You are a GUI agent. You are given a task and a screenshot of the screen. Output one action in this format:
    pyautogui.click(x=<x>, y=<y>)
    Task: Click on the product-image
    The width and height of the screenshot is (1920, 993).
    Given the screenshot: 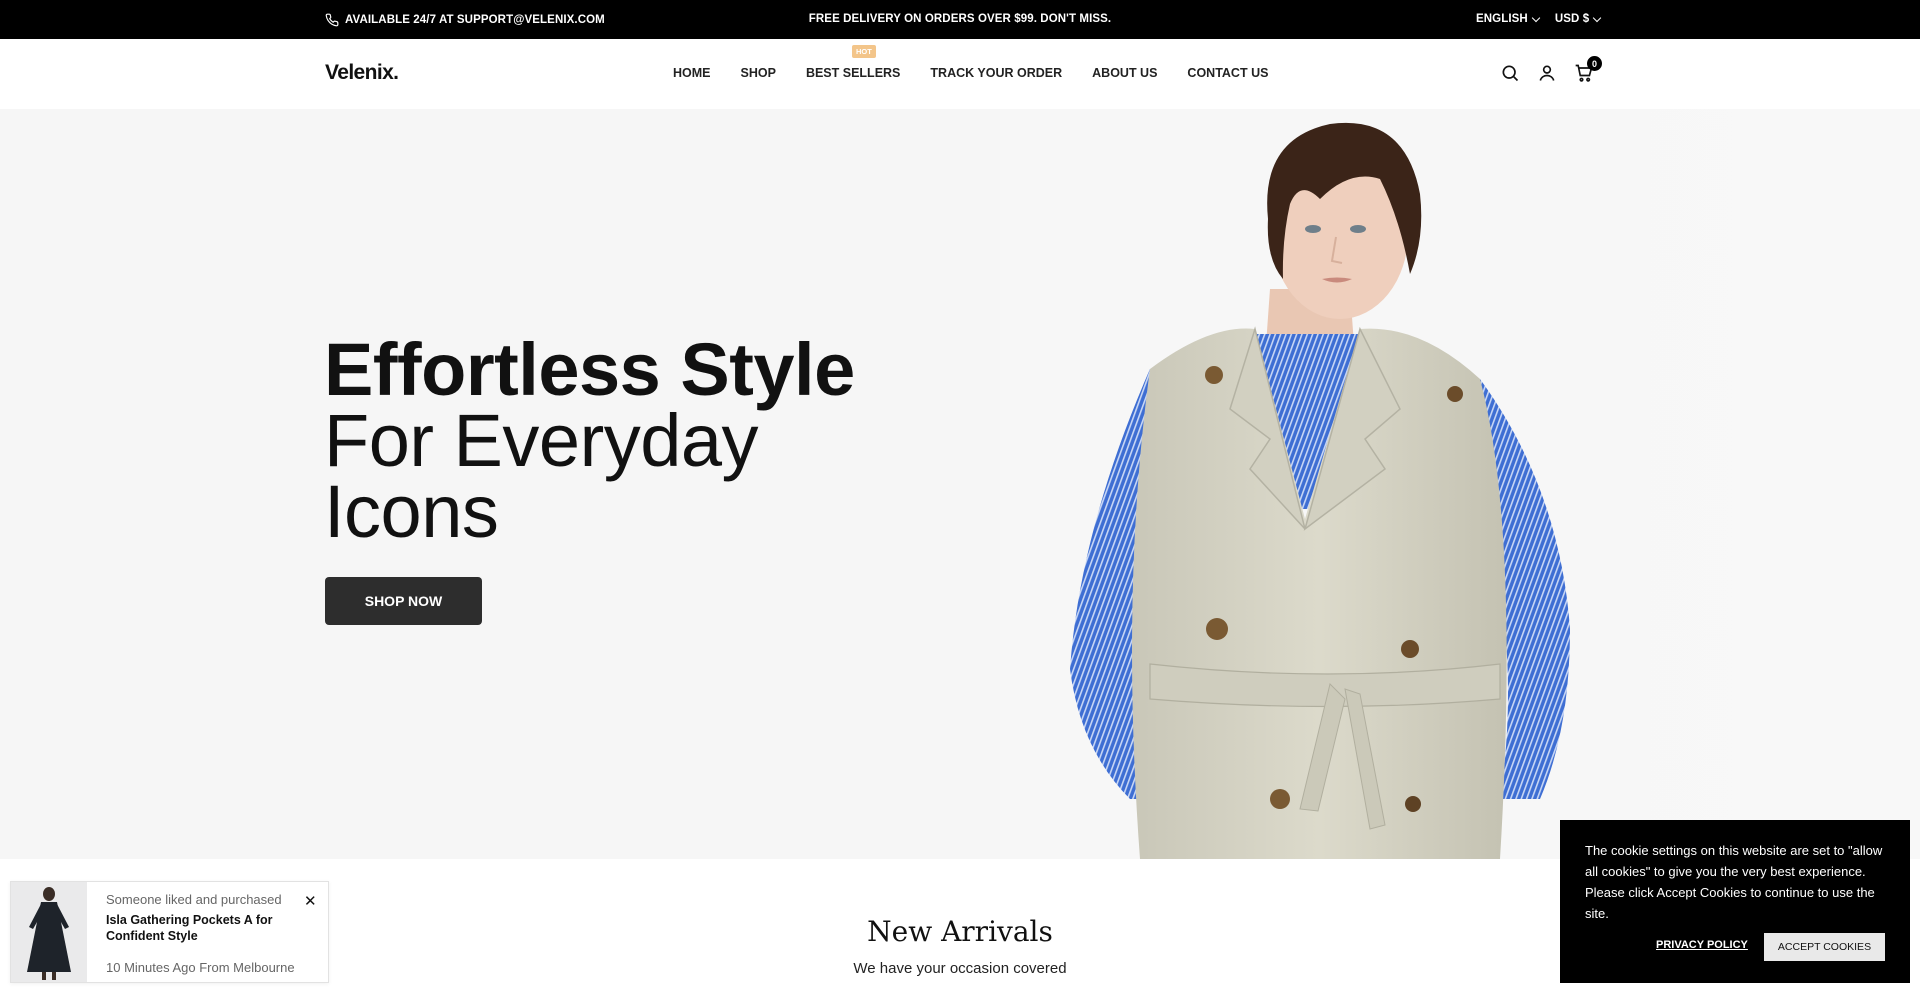 What is the action you would take?
    pyautogui.click(x=49, y=932)
    